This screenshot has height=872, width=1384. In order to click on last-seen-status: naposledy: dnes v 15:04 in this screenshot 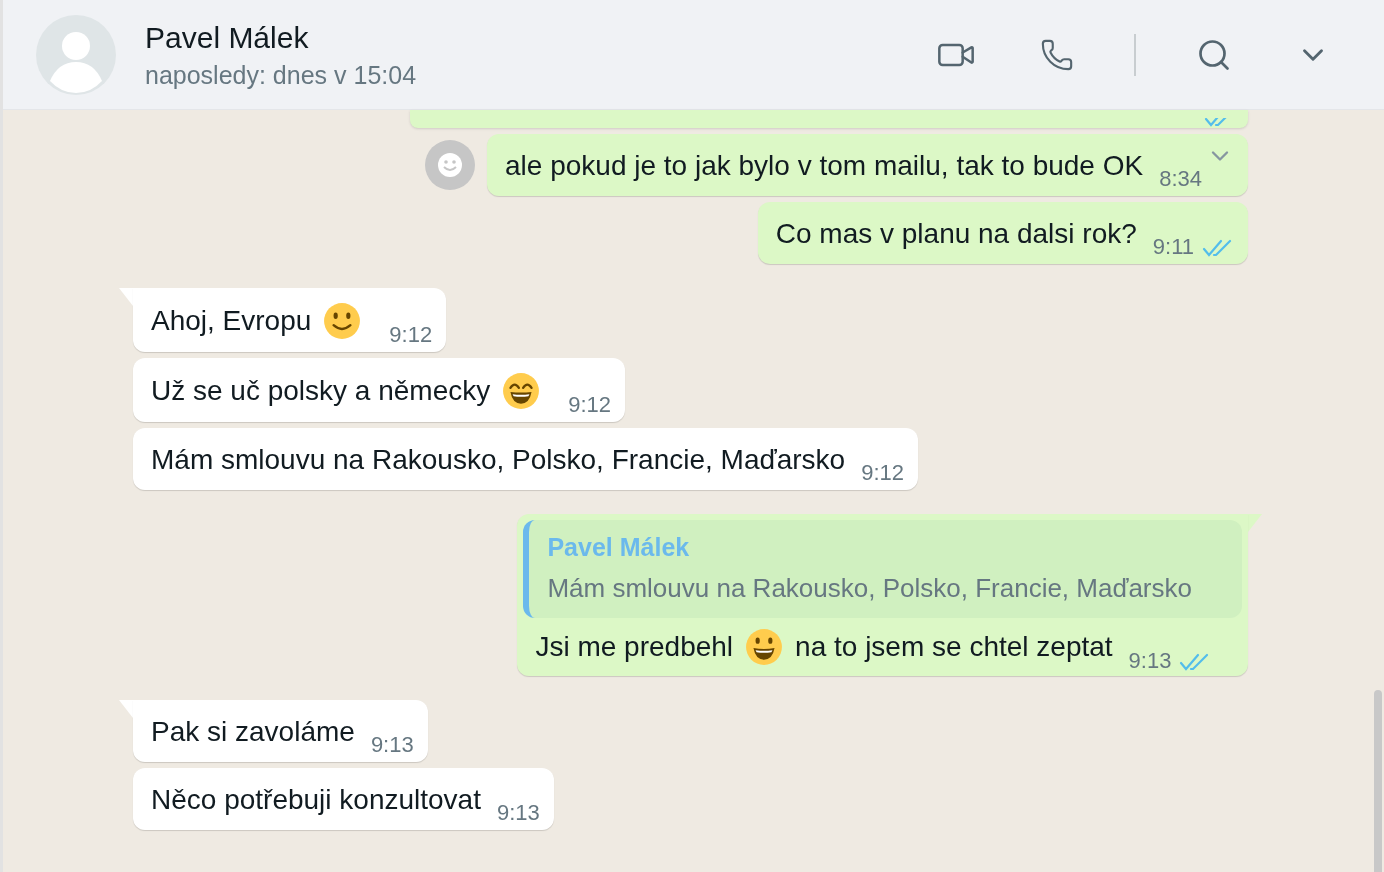, I will do `click(281, 74)`.